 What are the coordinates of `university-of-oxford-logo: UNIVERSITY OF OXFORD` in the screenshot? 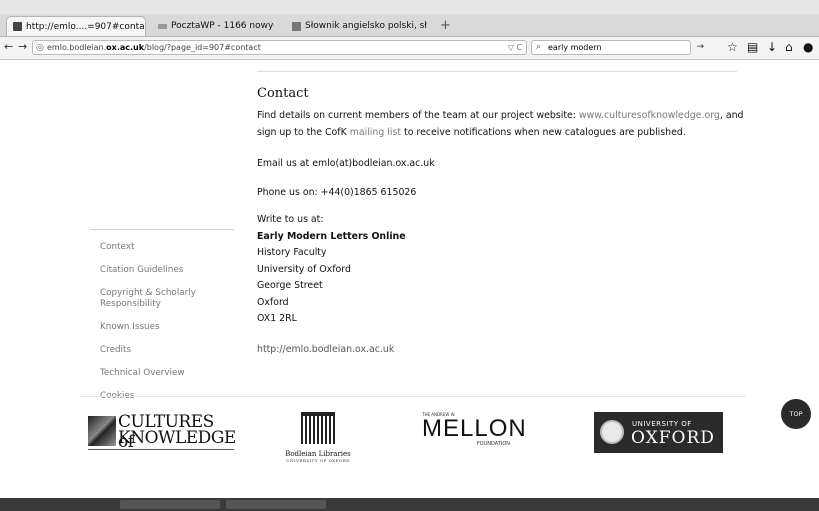 It's located at (658, 432).